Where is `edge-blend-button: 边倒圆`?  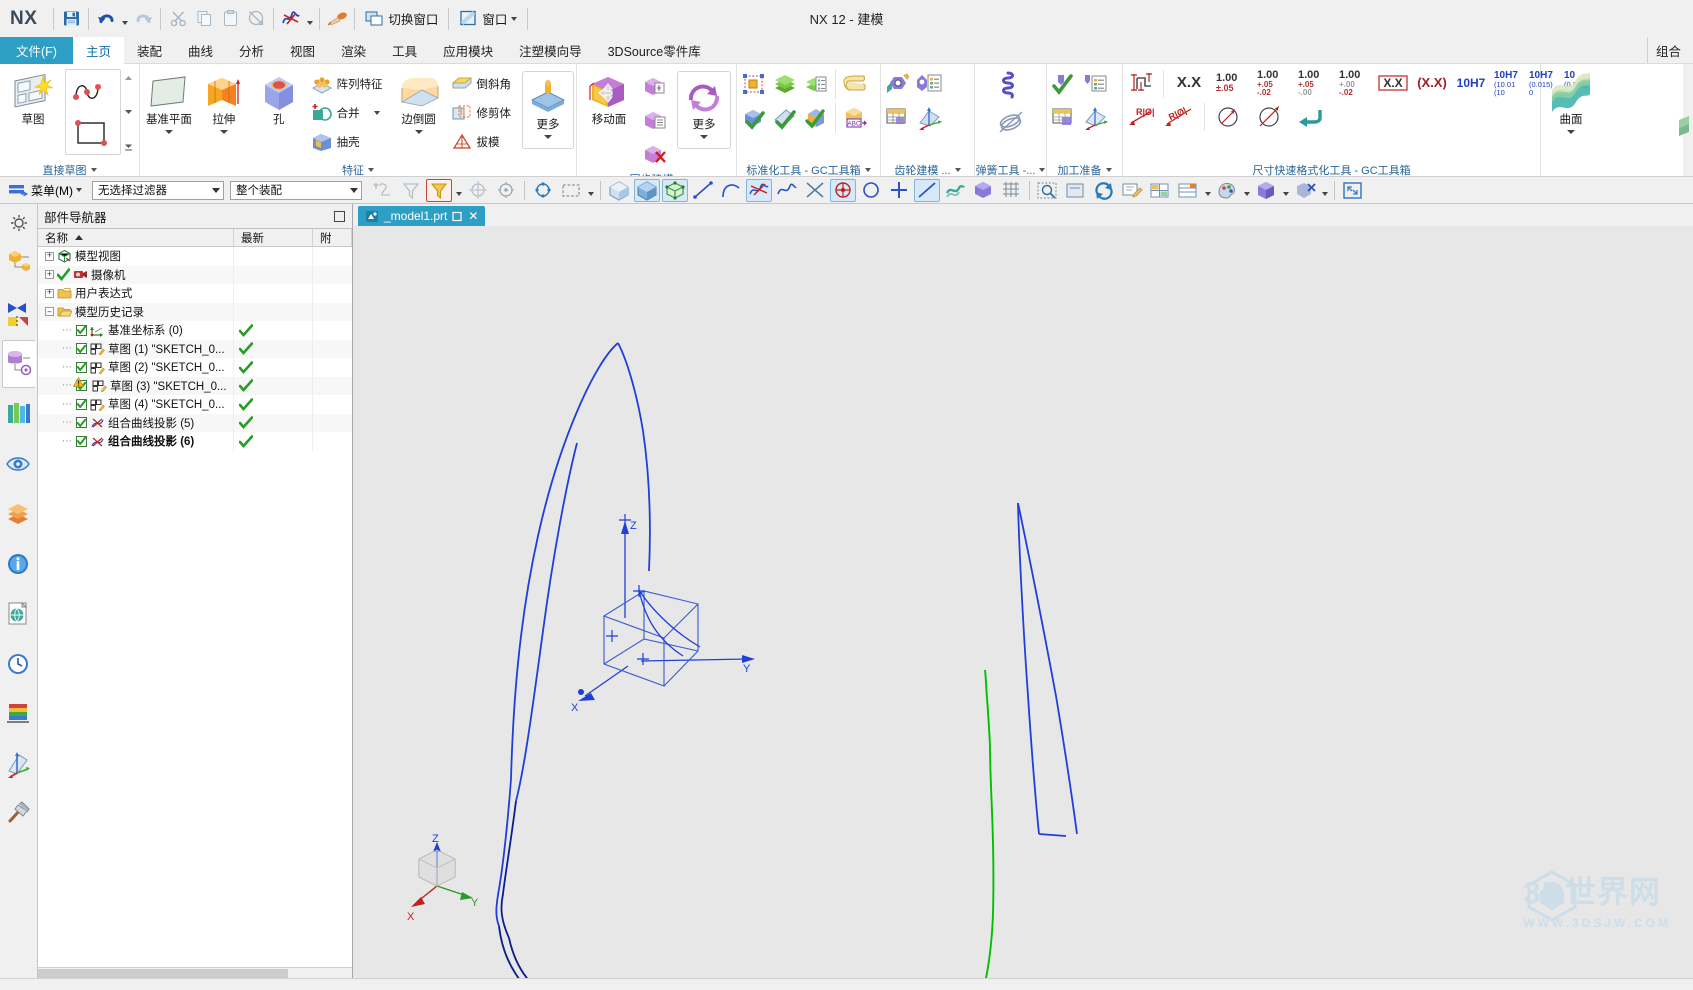
edge-blend-button: 边倒圆 is located at coordinates (419, 100).